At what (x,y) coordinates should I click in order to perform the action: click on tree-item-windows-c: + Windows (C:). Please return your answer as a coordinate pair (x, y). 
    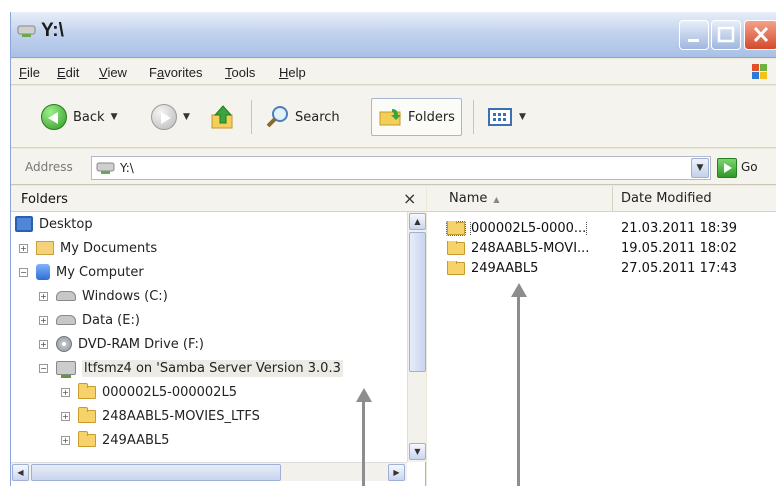
    Looking at the image, I should click on (103, 296).